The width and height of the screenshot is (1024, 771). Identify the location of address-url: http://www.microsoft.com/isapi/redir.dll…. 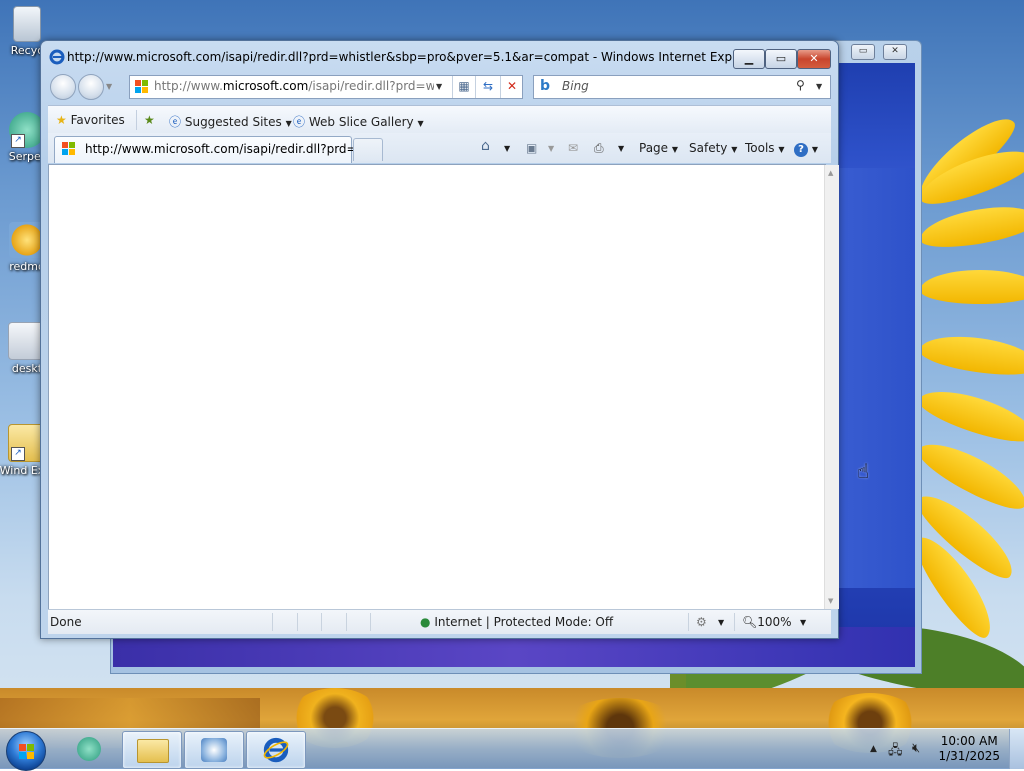
(294, 86).